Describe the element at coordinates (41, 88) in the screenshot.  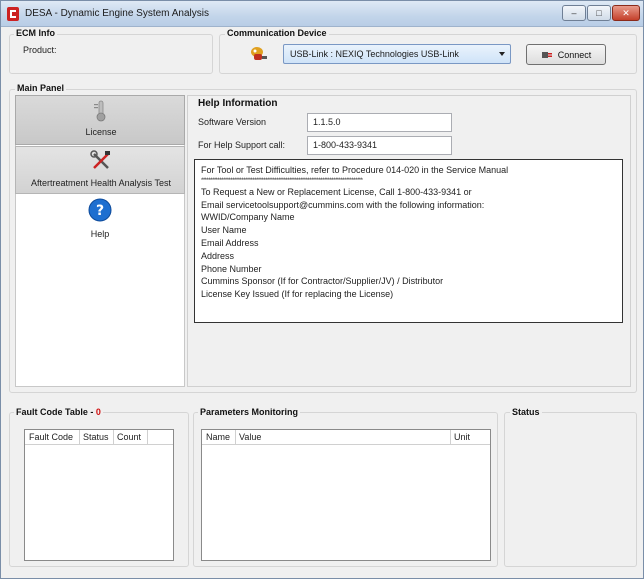
I see `main-panel-title: Main Panel` at that location.